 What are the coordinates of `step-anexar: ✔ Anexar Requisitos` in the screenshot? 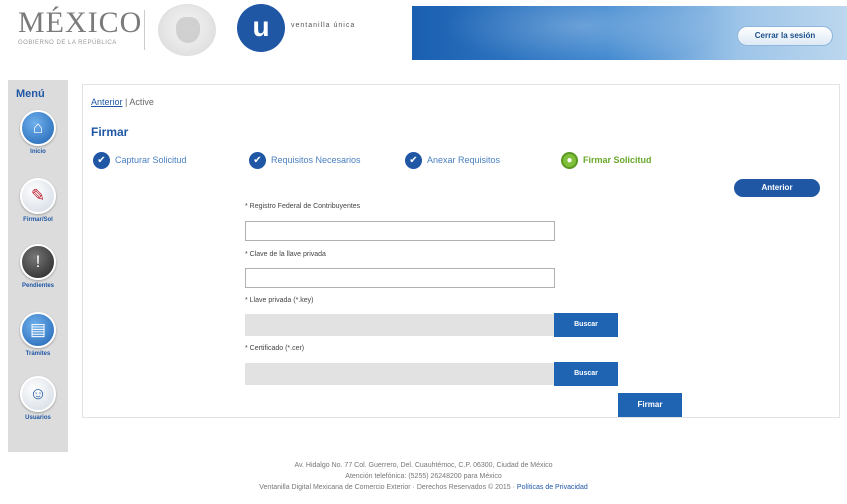 It's located at (452, 160).